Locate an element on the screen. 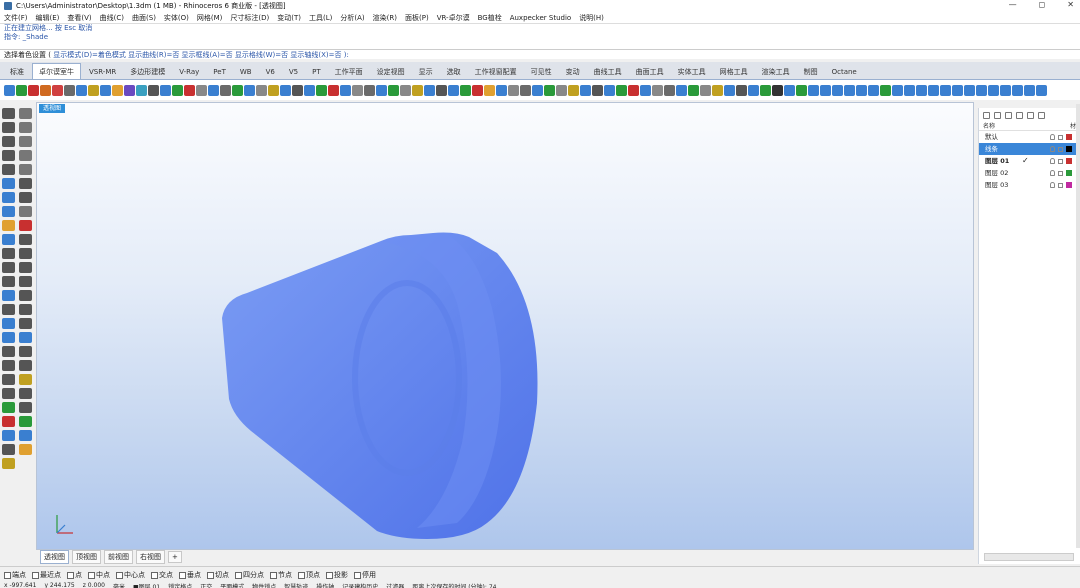  menu-item: BG植栓 is located at coordinates (490, 18).